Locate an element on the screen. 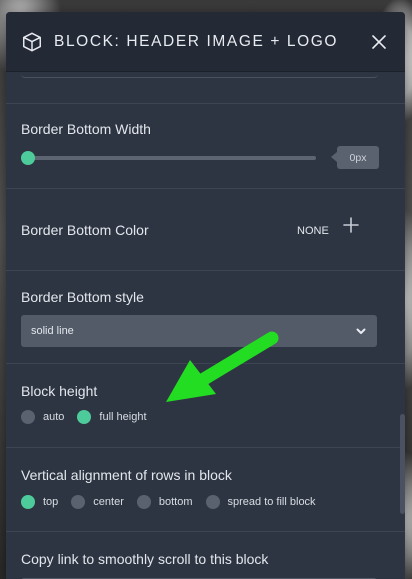  panel-title: BLOCK: HEADER IMAGE + LOGO is located at coordinates (196, 41).